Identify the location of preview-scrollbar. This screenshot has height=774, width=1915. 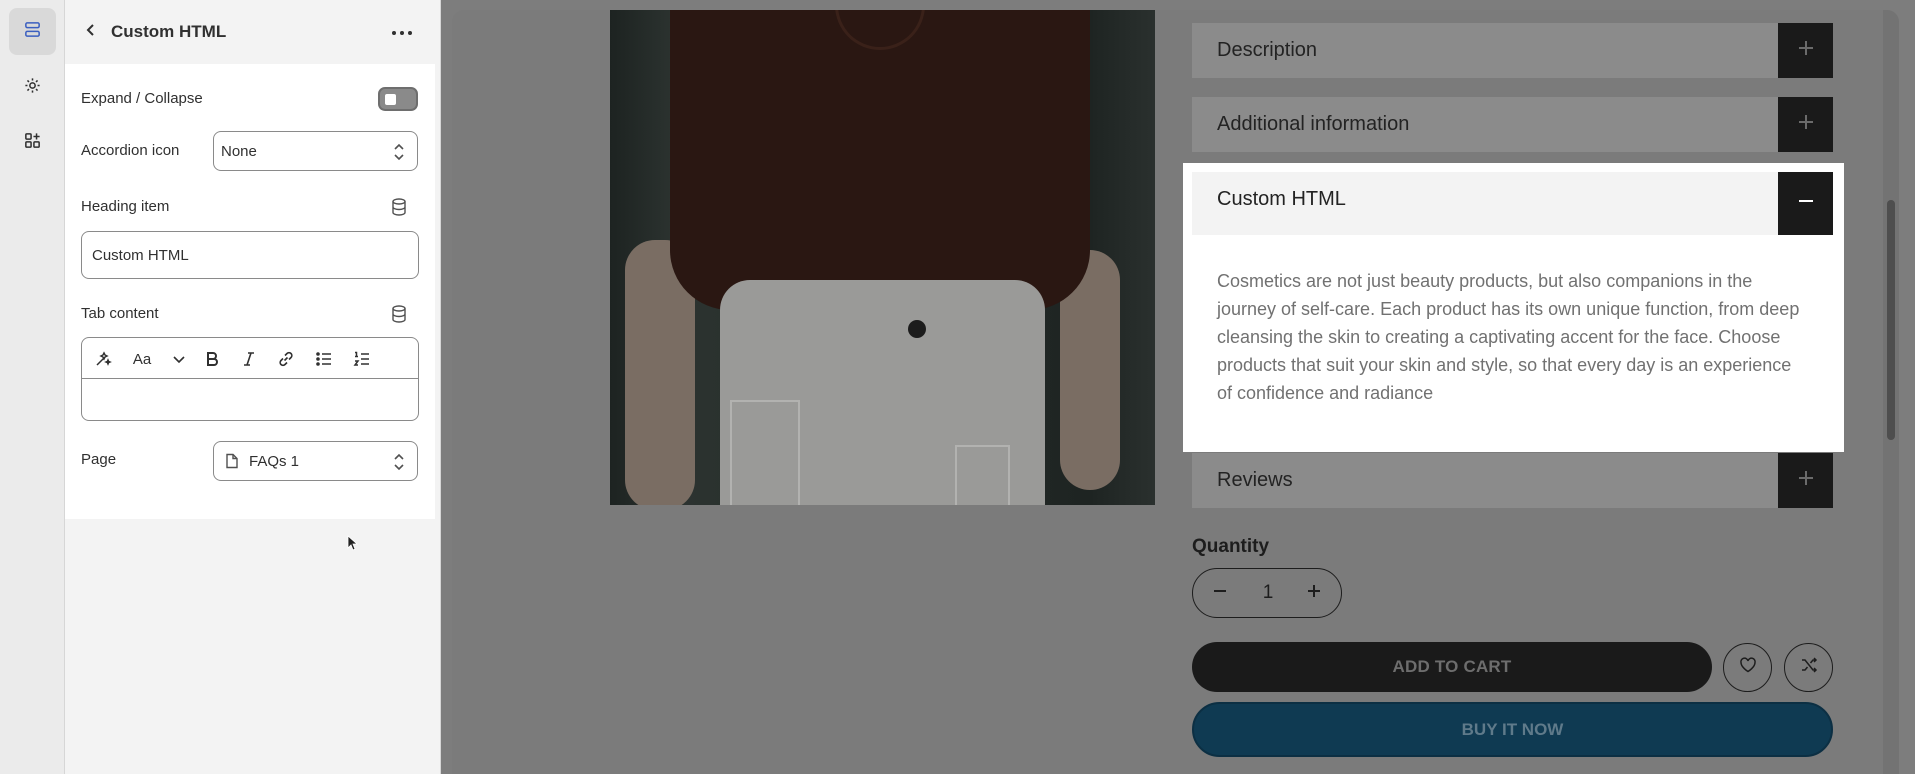
(1891, 392).